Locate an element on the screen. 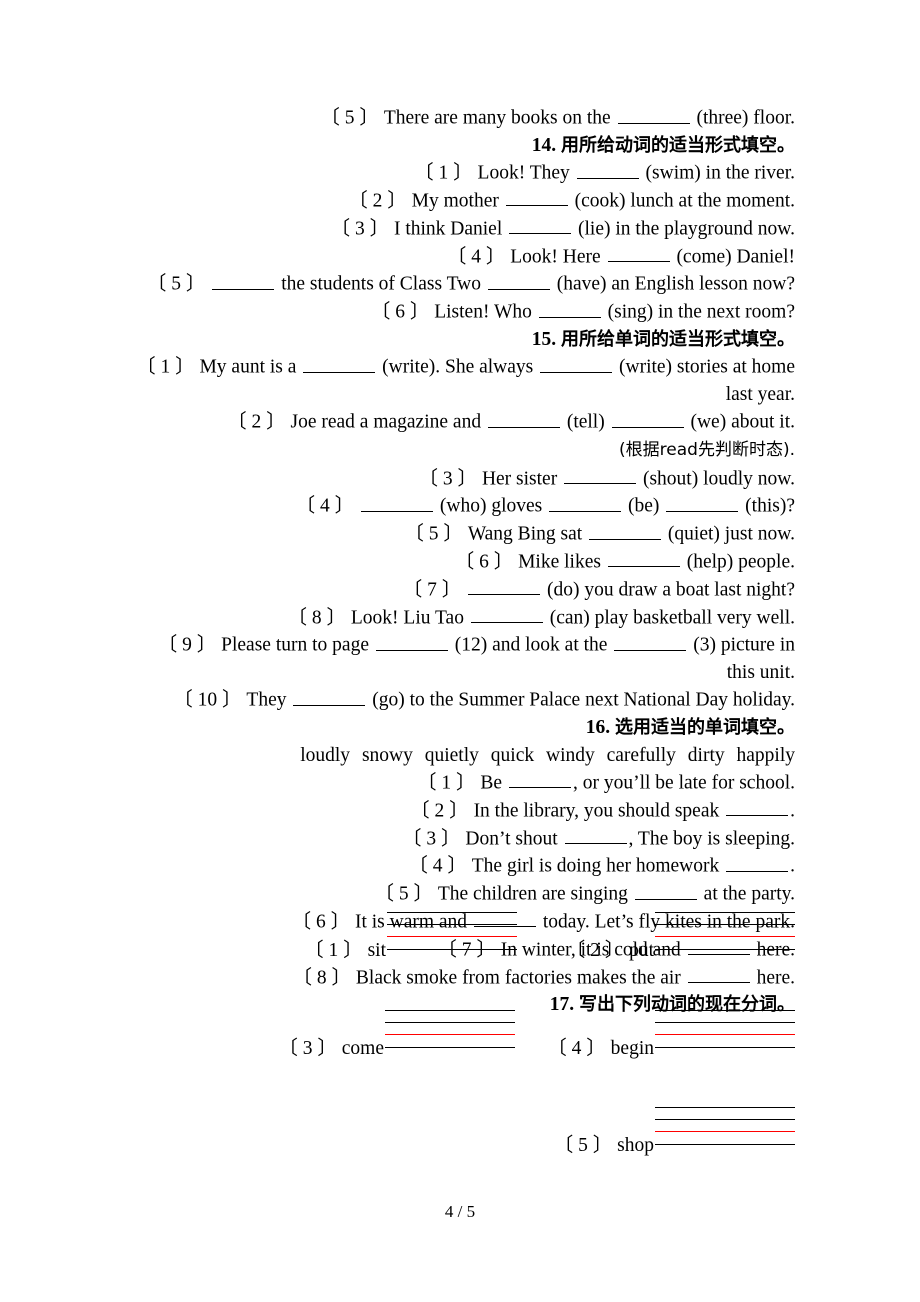 The height and width of the screenshot is (1302, 920). item-text: Her sister is located at coordinates (519, 479).